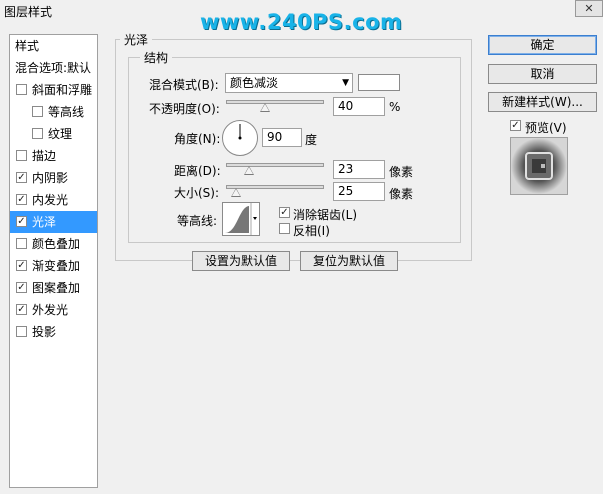  What do you see at coordinates (53, 68) in the screenshot?
I see `blend-options-item: 混合选项:默认` at bounding box center [53, 68].